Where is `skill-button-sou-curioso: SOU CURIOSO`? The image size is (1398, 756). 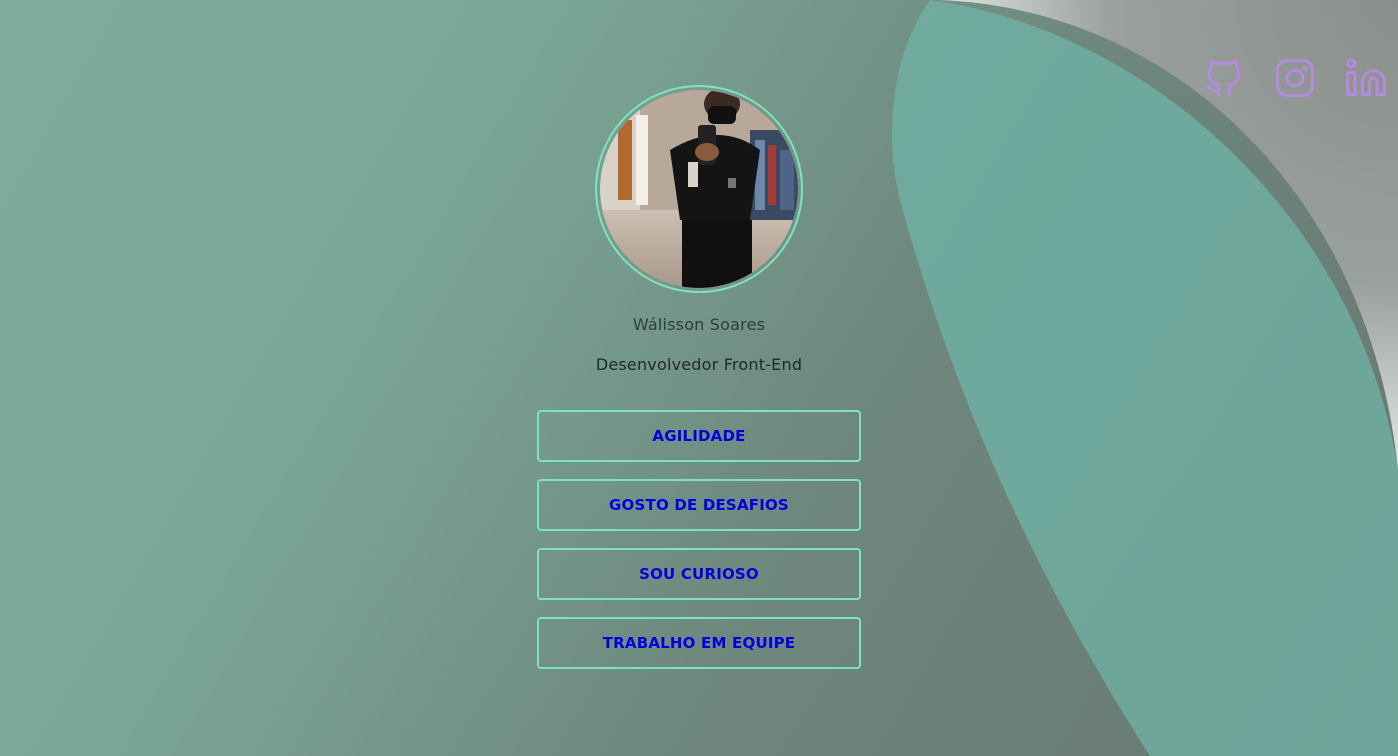 skill-button-sou-curioso: SOU CURIOSO is located at coordinates (699, 574).